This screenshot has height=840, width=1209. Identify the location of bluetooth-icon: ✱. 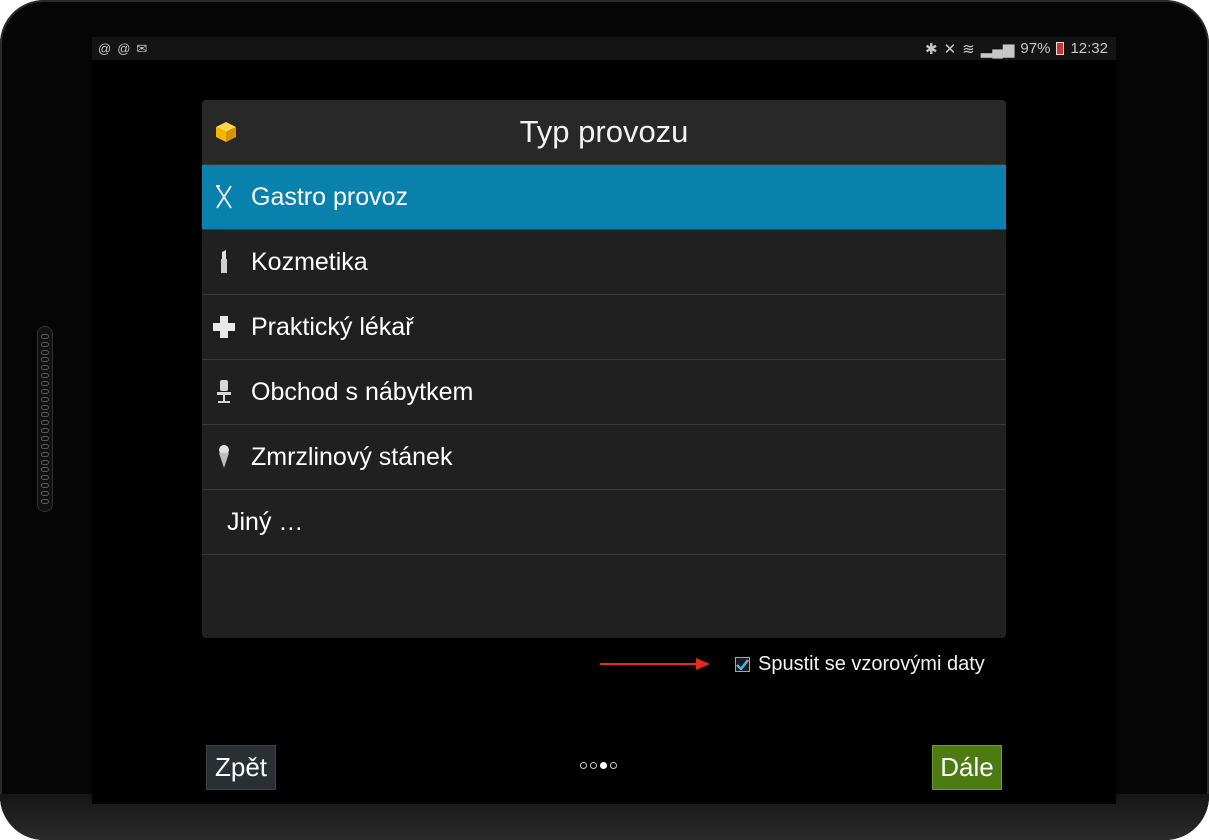
(931, 49).